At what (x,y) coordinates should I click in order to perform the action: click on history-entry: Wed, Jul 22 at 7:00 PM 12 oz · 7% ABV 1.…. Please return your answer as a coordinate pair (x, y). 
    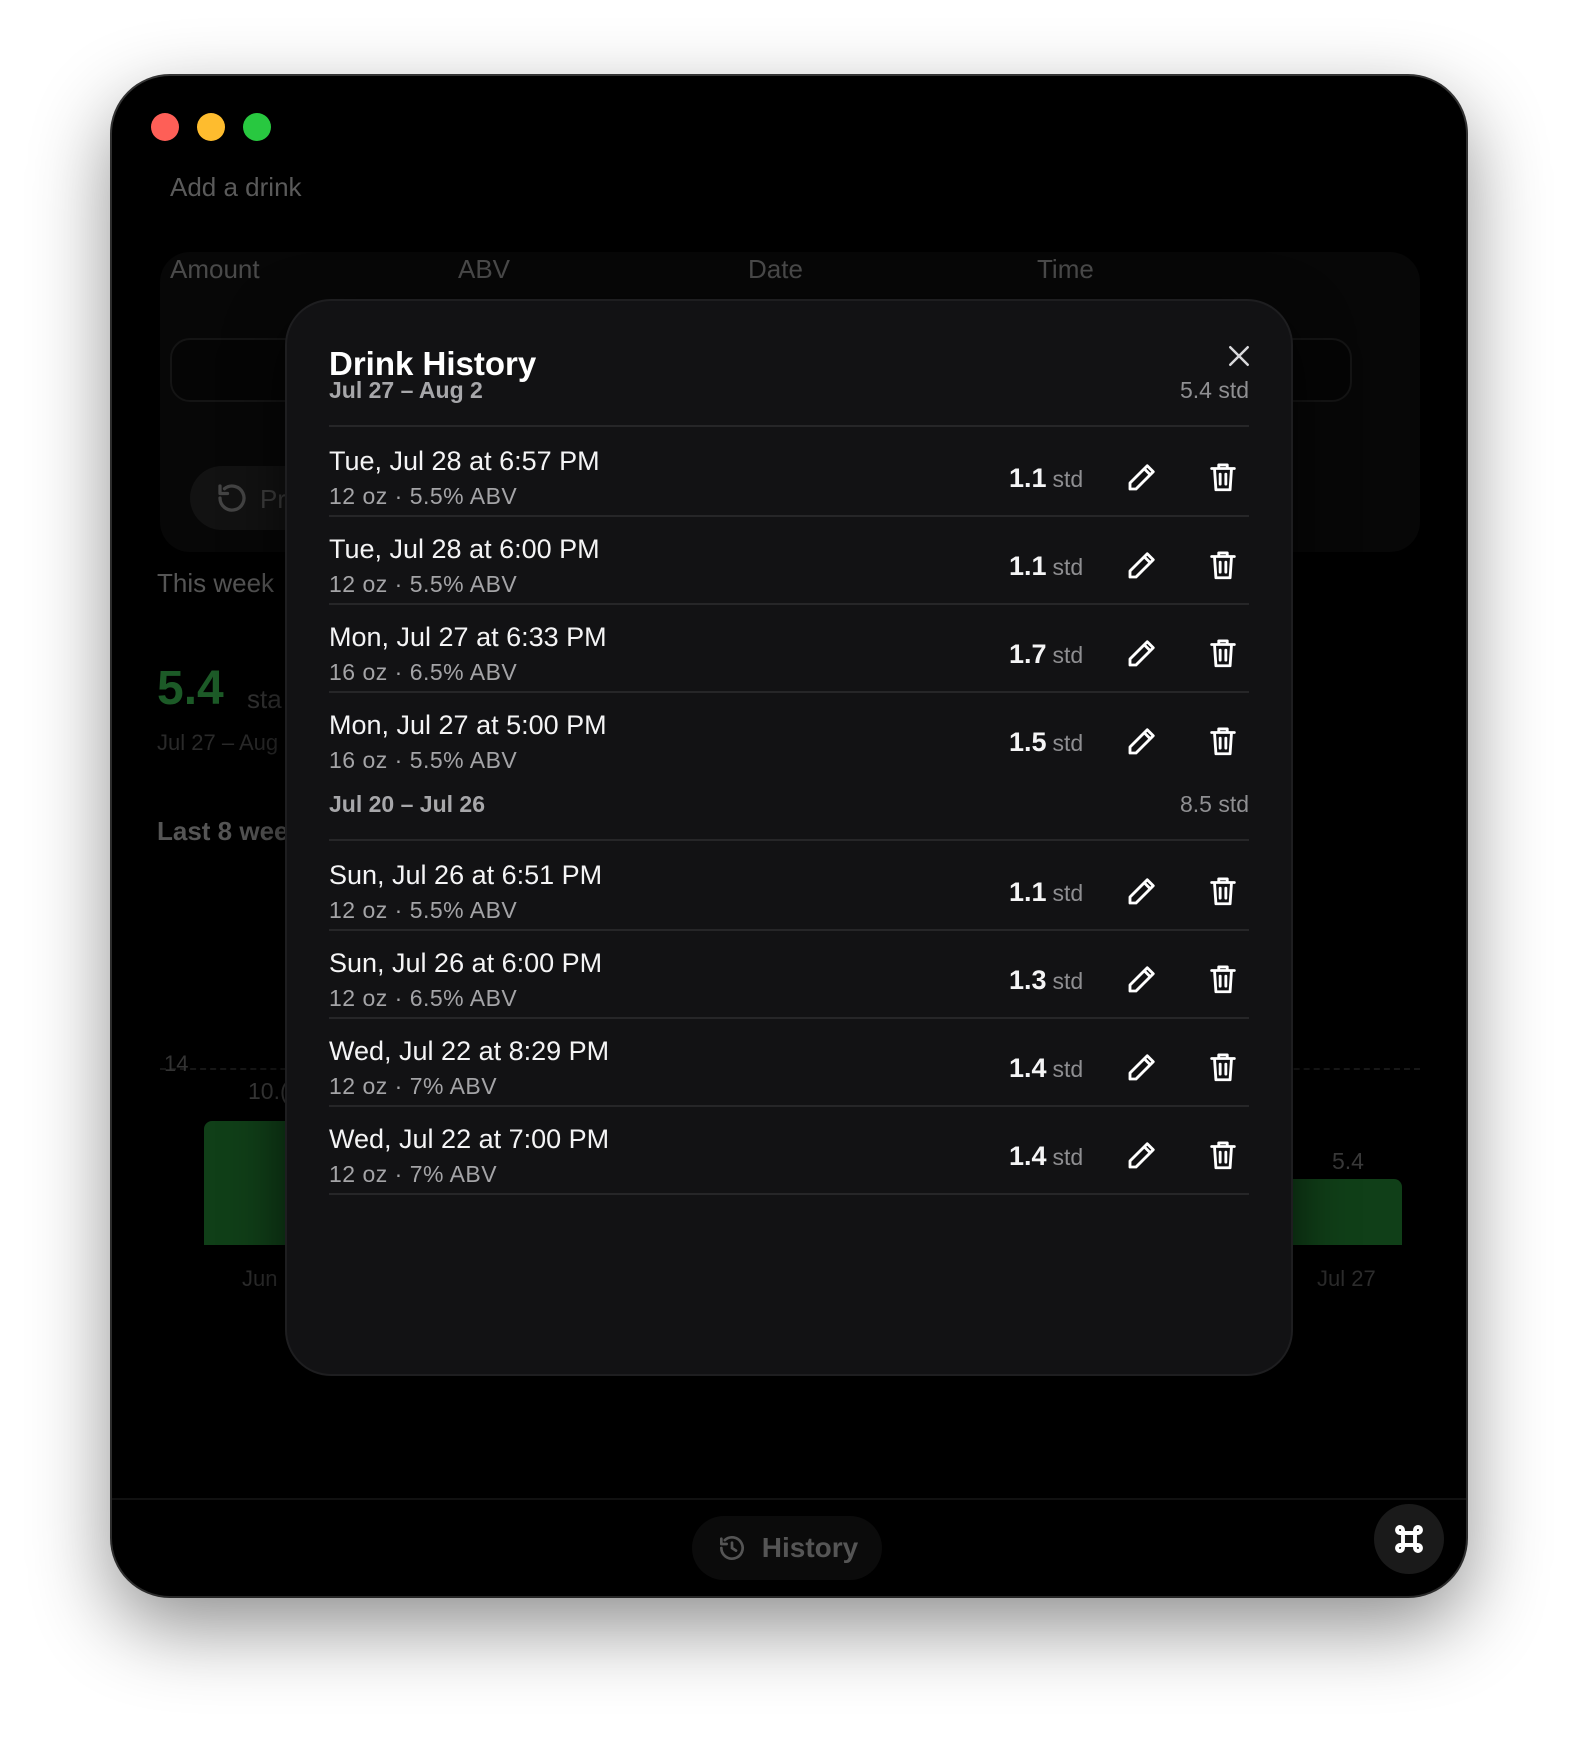
    Looking at the image, I should click on (789, 1151).